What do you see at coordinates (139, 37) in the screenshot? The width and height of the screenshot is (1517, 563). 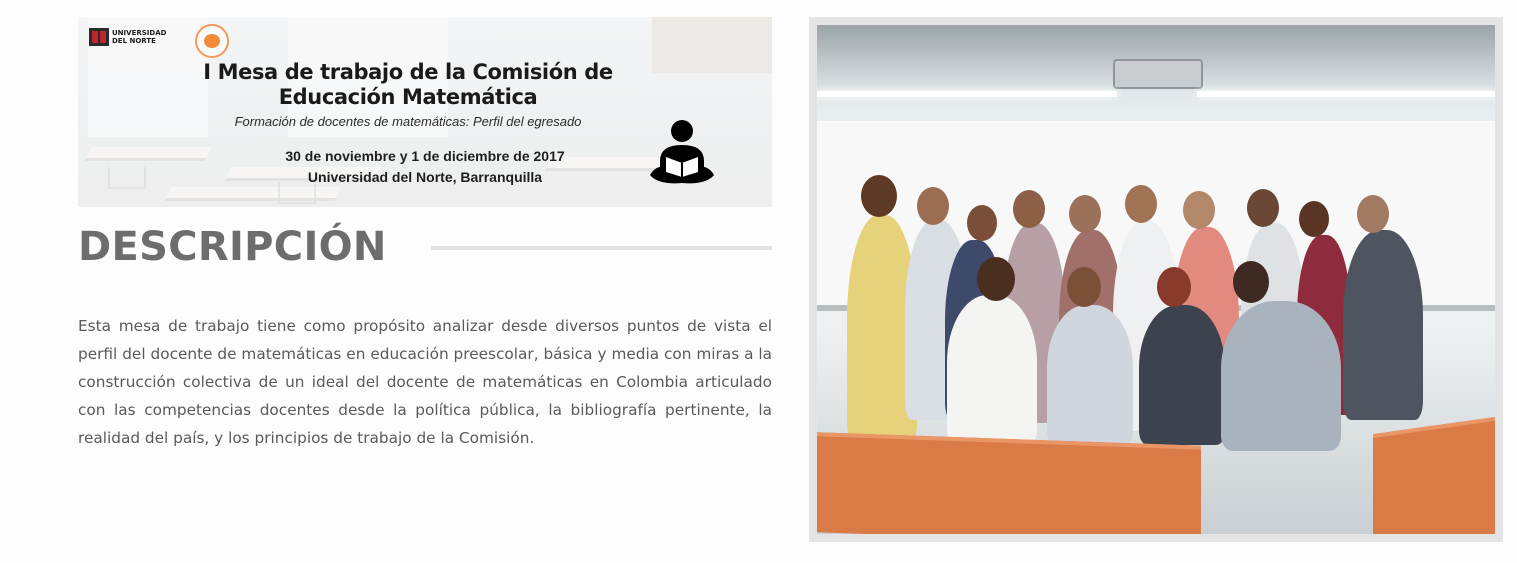 I see `un-logo-text: UNIVERSIDAD DEL NORTE` at bounding box center [139, 37].